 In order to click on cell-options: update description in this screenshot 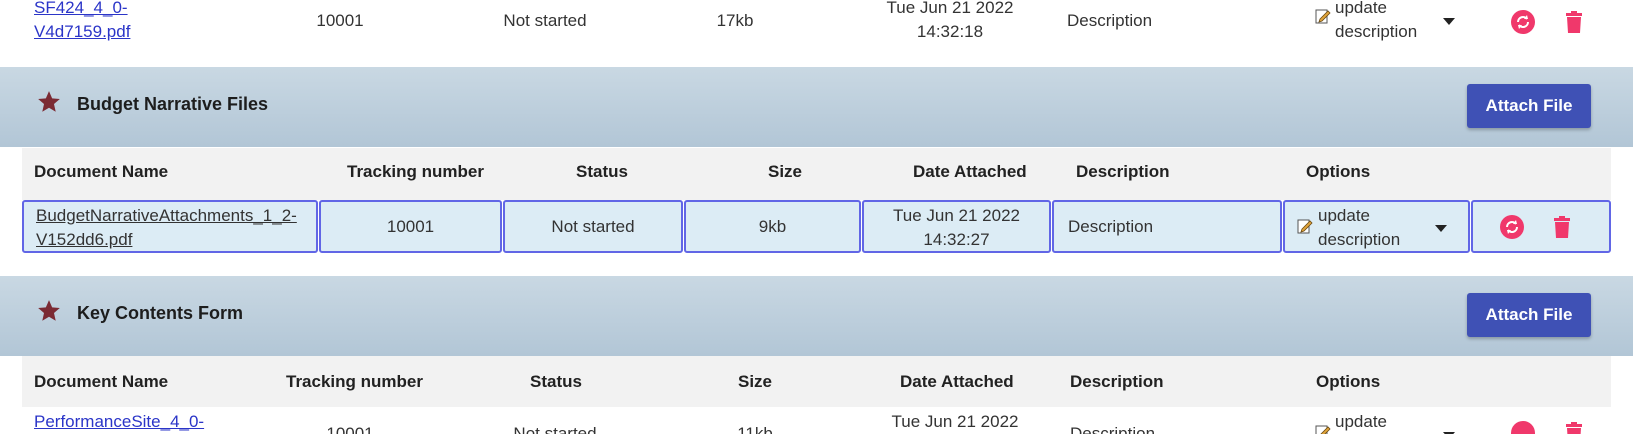, I will do `click(1376, 226)`.